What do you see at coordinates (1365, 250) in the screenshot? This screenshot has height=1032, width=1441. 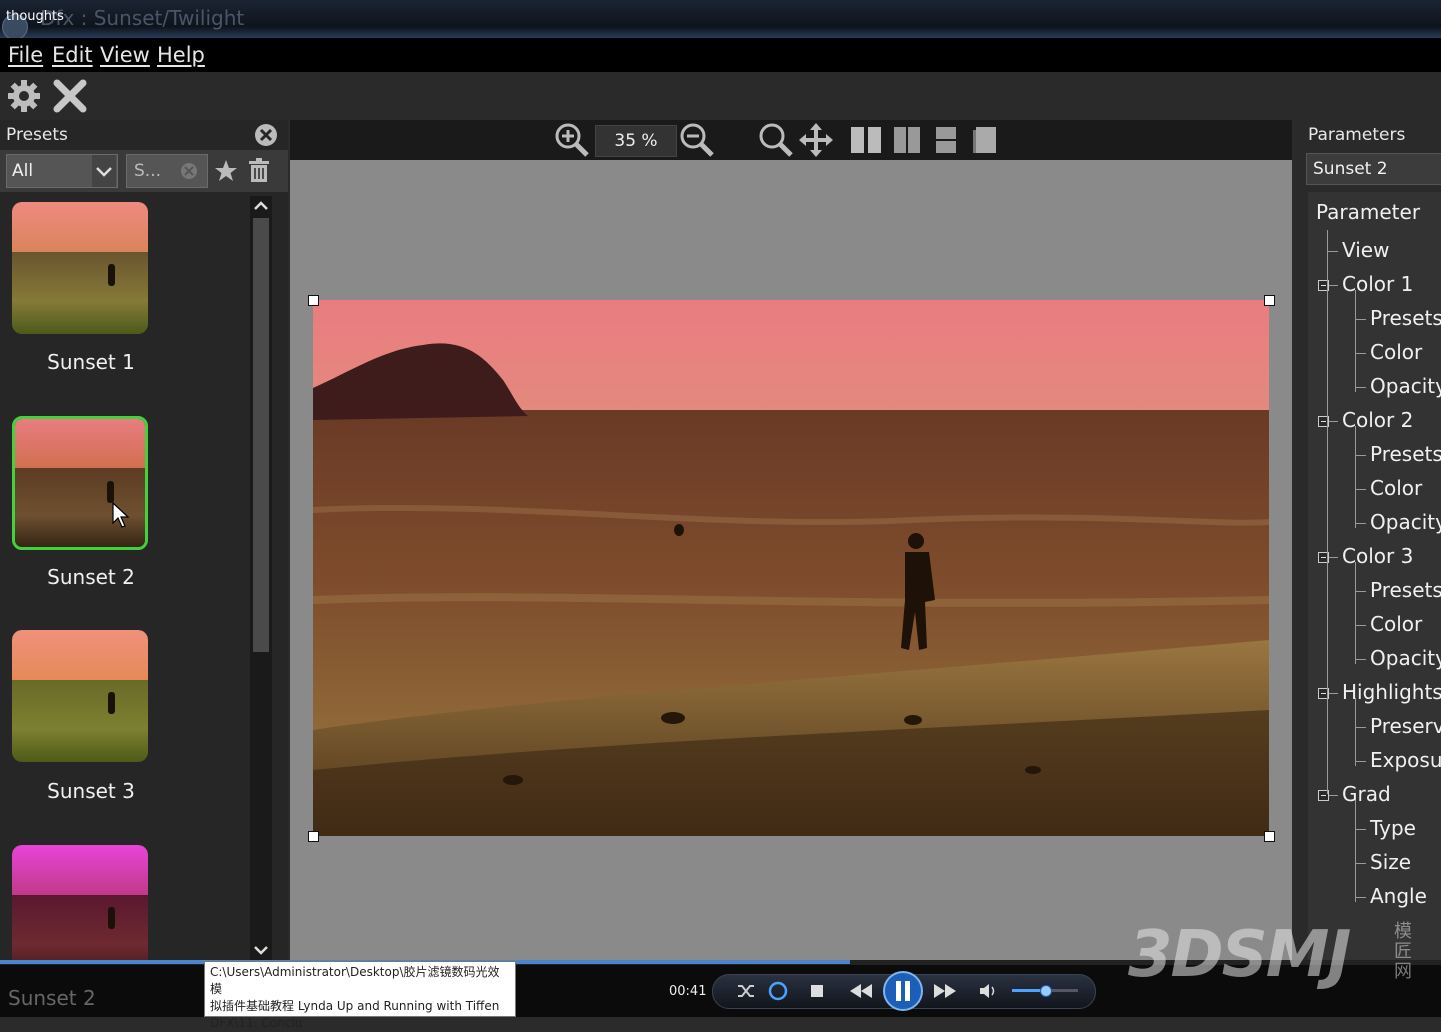 I see `tree-item-view: View` at bounding box center [1365, 250].